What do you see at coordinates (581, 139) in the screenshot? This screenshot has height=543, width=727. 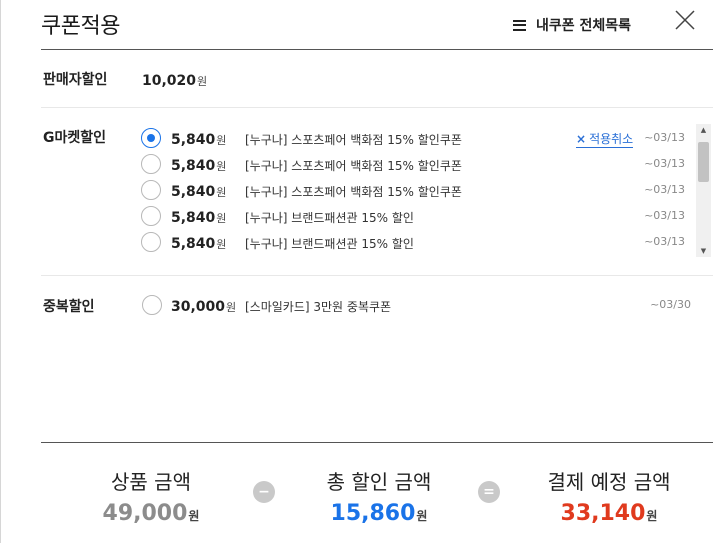 I see `close-icon: ×` at bounding box center [581, 139].